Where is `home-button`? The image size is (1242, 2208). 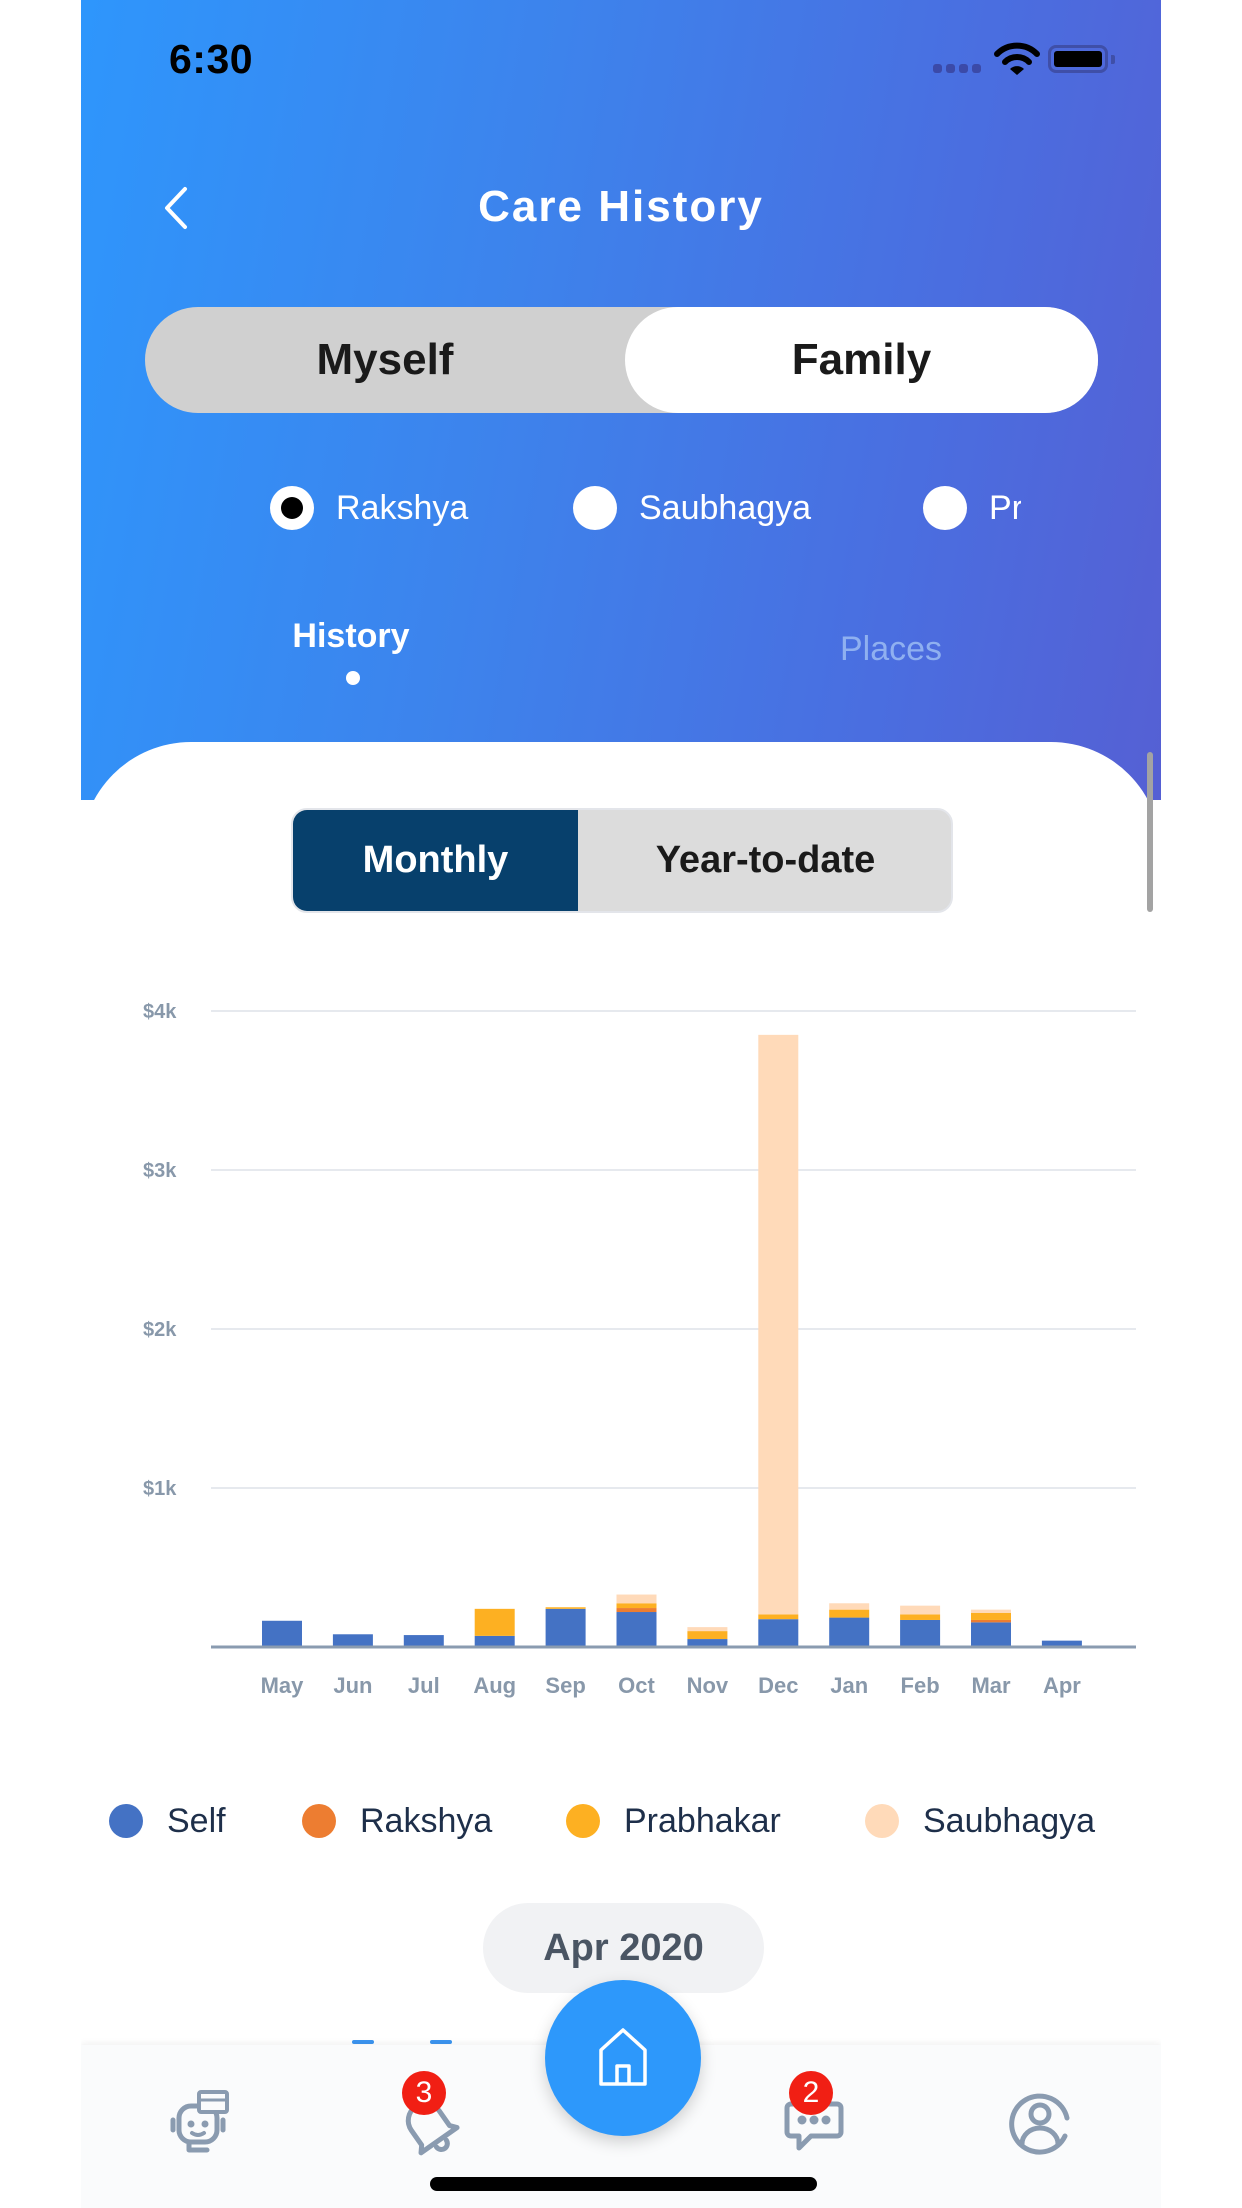
home-button is located at coordinates (623, 2058).